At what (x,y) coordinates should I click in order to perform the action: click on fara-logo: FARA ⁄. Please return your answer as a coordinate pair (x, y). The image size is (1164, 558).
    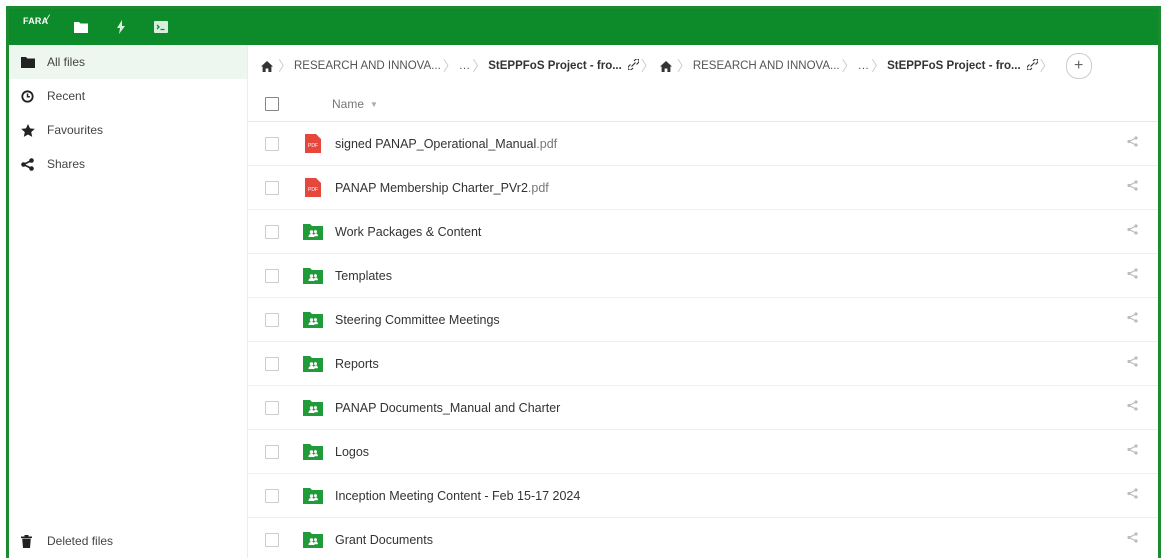
    Looking at the image, I should click on (42, 24).